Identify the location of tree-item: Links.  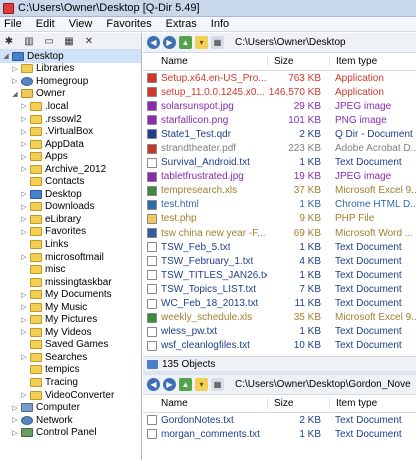
(70, 244).